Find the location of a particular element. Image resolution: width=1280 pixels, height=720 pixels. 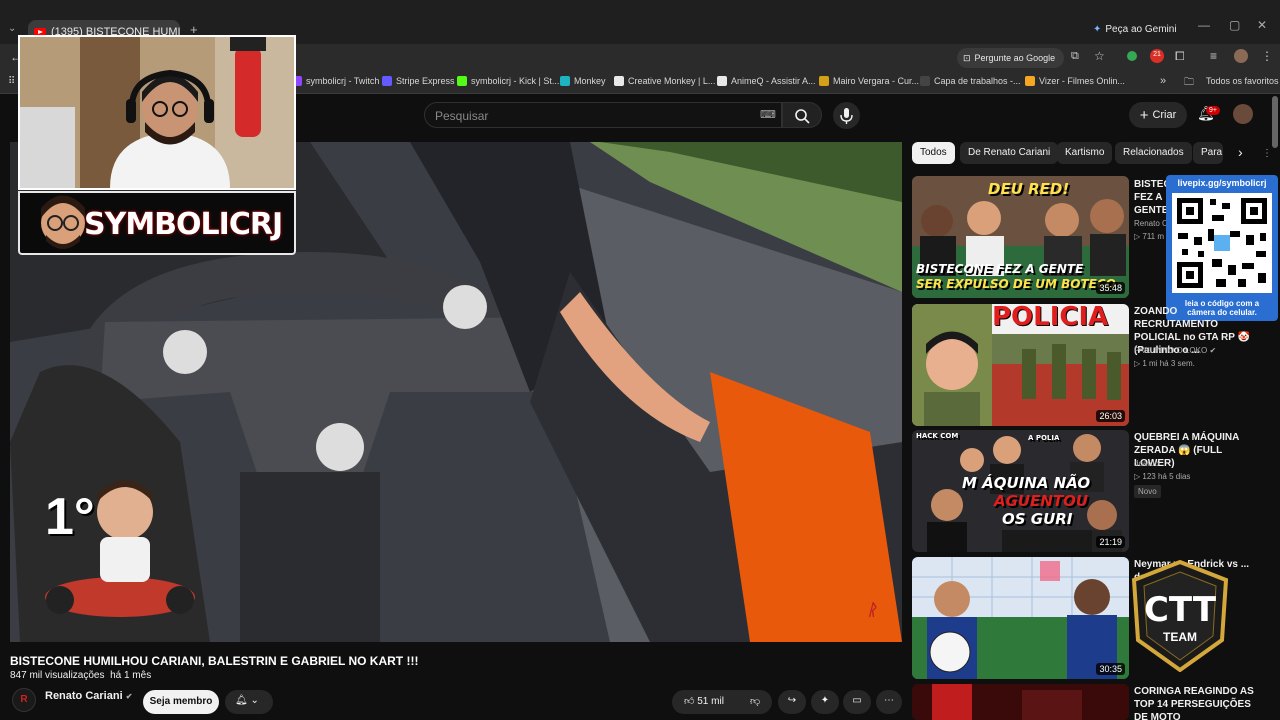

create-button: + Criar is located at coordinates (1158, 115).